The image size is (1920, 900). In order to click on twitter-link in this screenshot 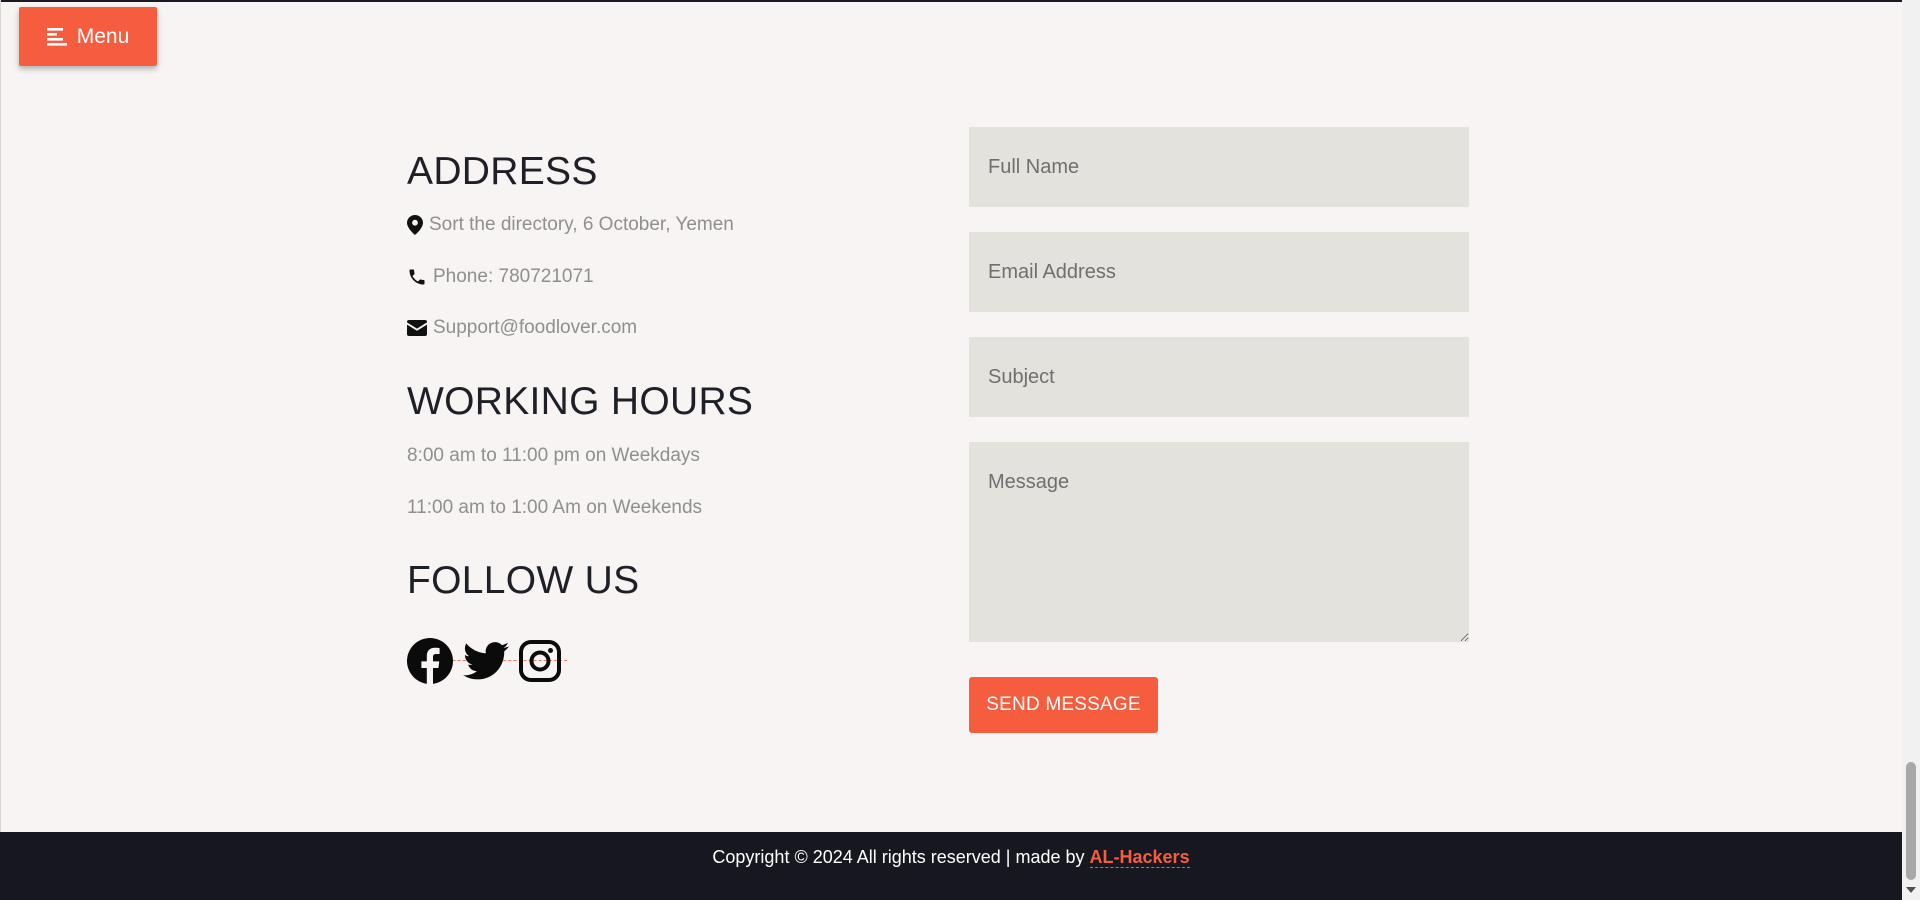, I will do `click(486, 661)`.